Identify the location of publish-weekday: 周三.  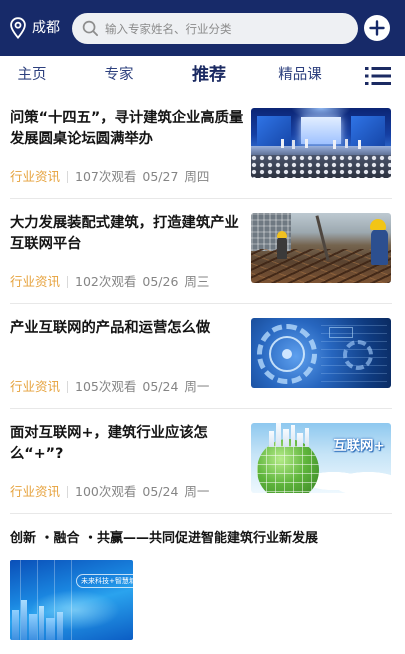
(197, 281).